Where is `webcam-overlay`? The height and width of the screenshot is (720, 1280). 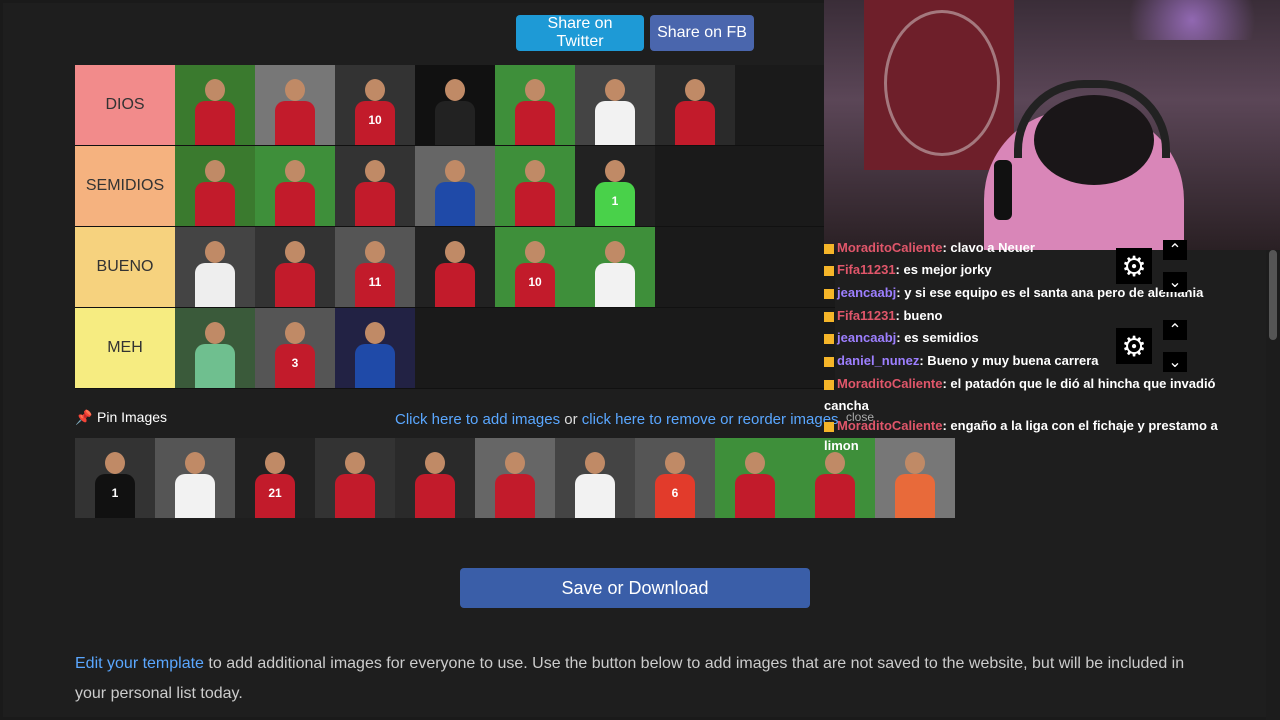 webcam-overlay is located at coordinates (1052, 125).